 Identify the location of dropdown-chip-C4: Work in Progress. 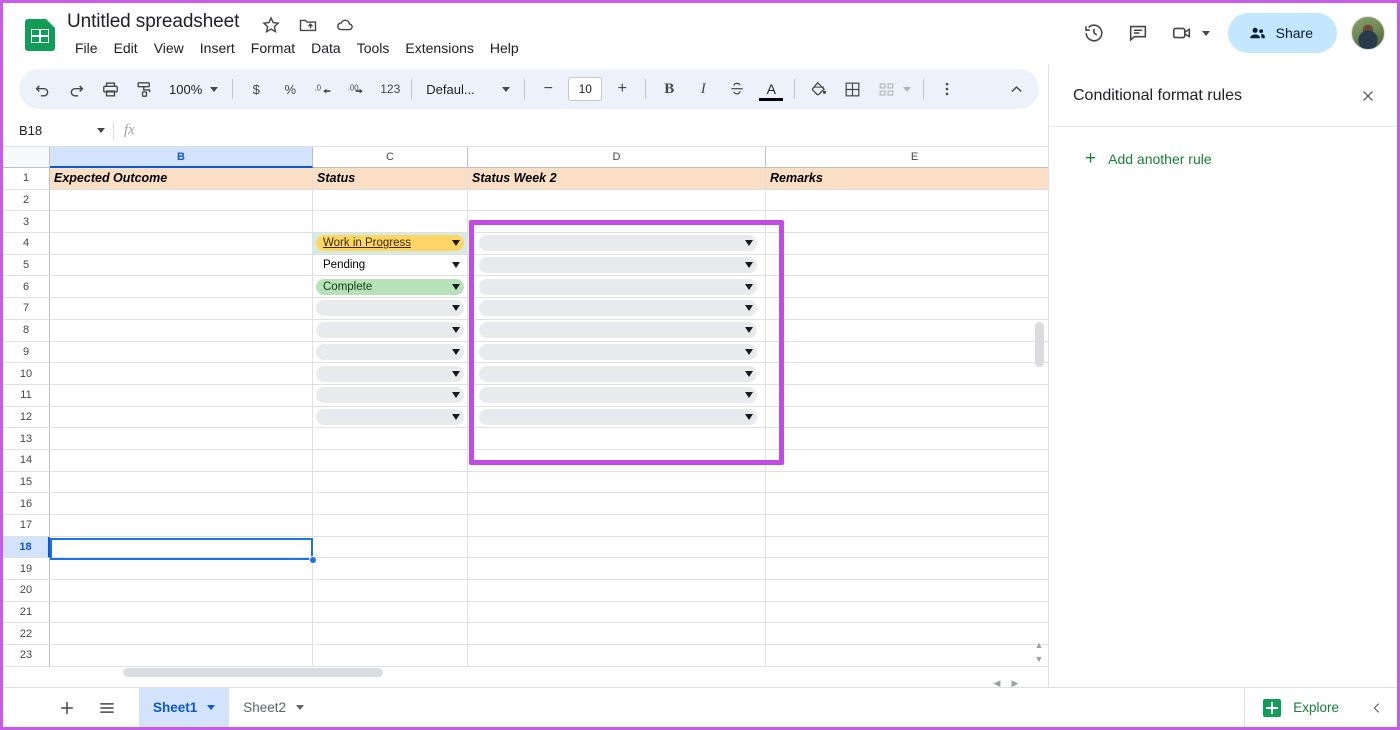
(390, 243).